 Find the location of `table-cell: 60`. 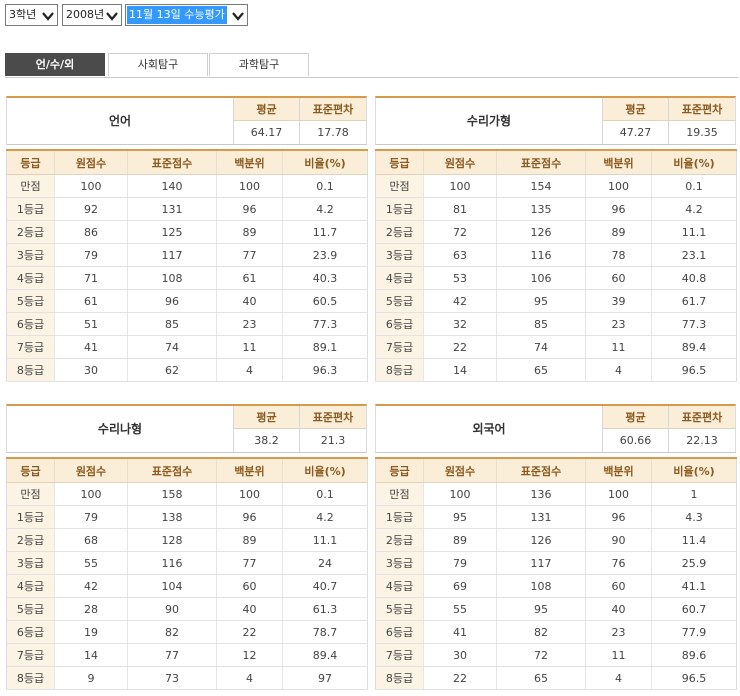

table-cell: 60 is located at coordinates (618, 278).